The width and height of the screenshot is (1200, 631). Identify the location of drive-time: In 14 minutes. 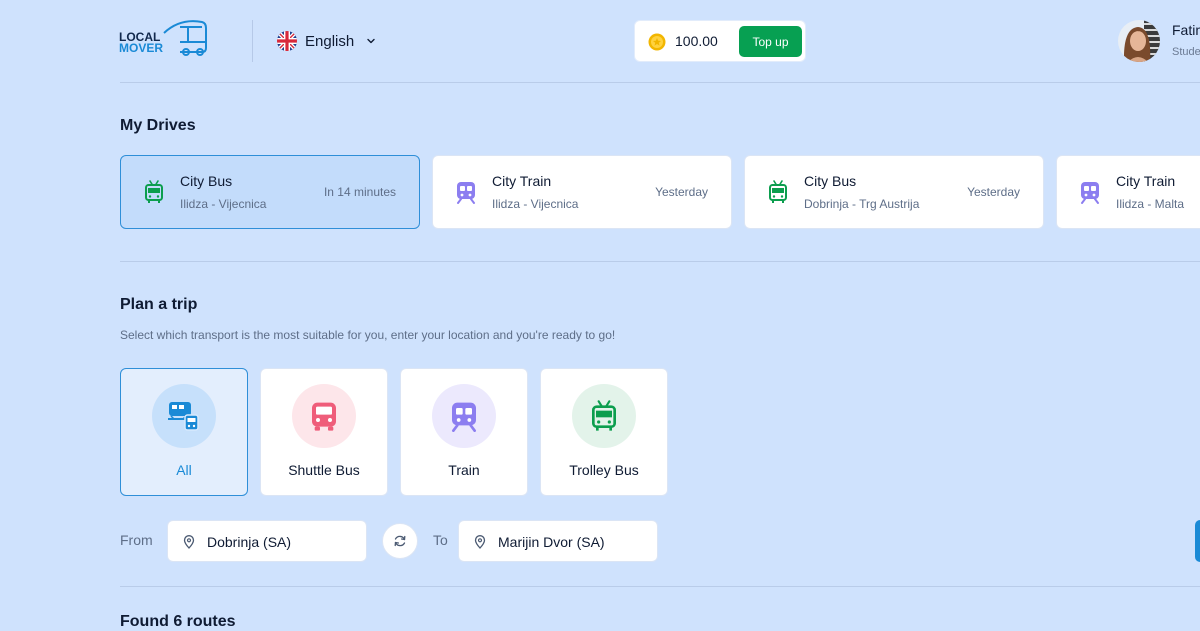
(359, 192).